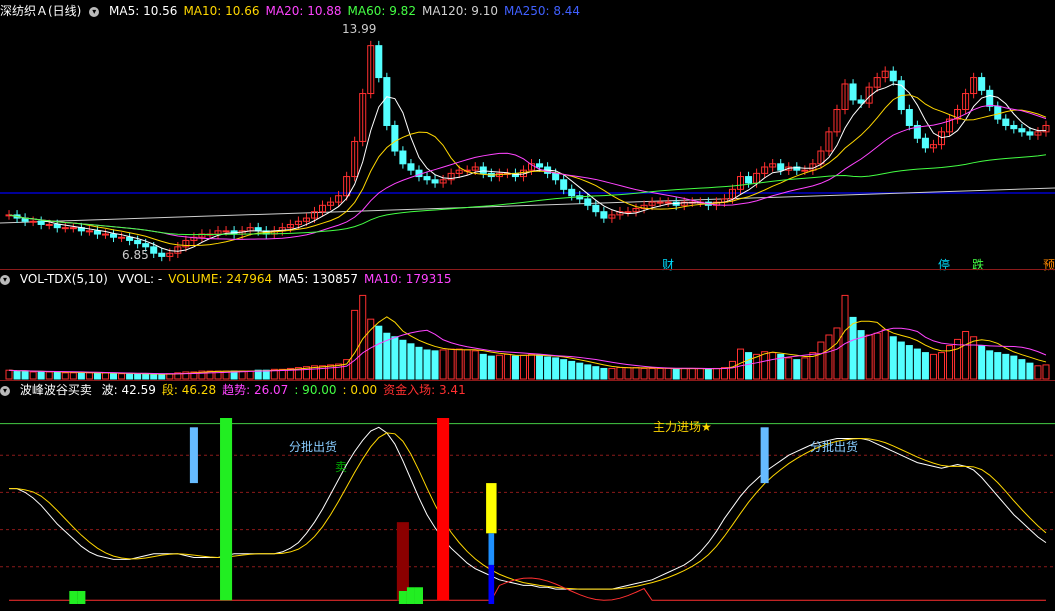 This screenshot has height=611, width=1055. What do you see at coordinates (527, 269) in the screenshot?
I see `panel-separator` at bounding box center [527, 269].